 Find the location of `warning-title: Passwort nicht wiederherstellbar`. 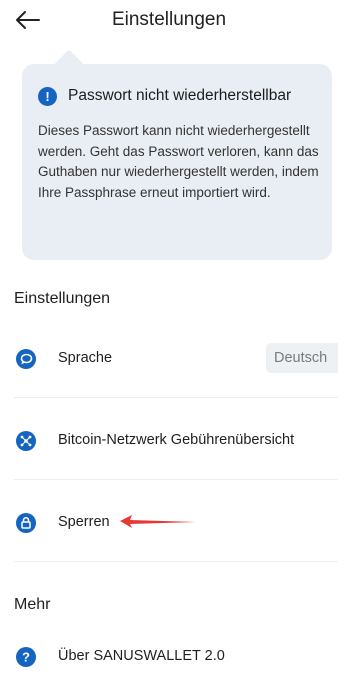

warning-title: Passwort nicht wiederherstellbar is located at coordinates (180, 95).